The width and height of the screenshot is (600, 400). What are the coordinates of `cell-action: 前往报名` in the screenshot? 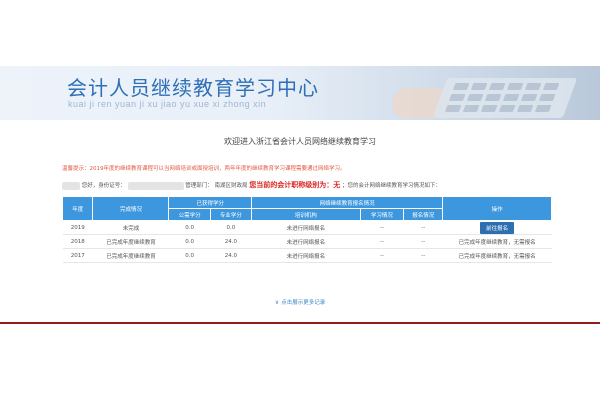 It's located at (497, 227).